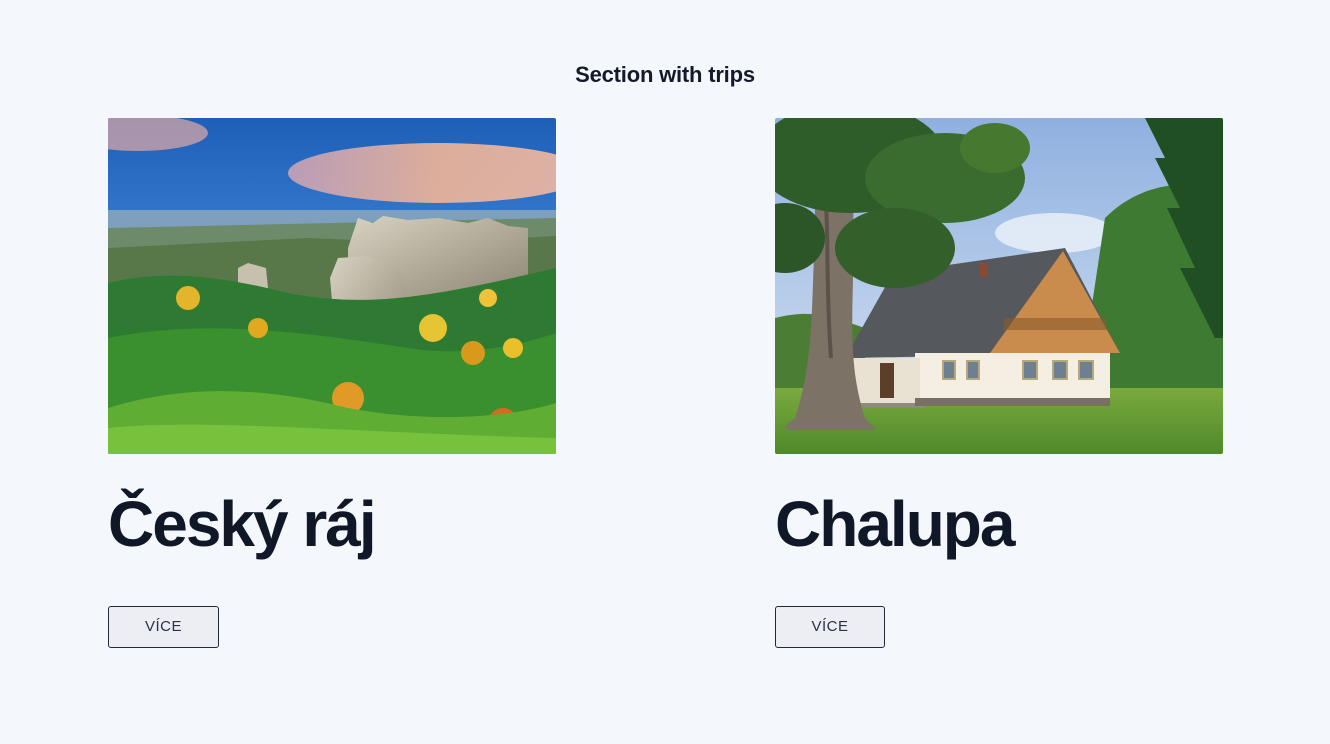  What do you see at coordinates (242, 524) in the screenshot?
I see `trip-title: Český ráj` at bounding box center [242, 524].